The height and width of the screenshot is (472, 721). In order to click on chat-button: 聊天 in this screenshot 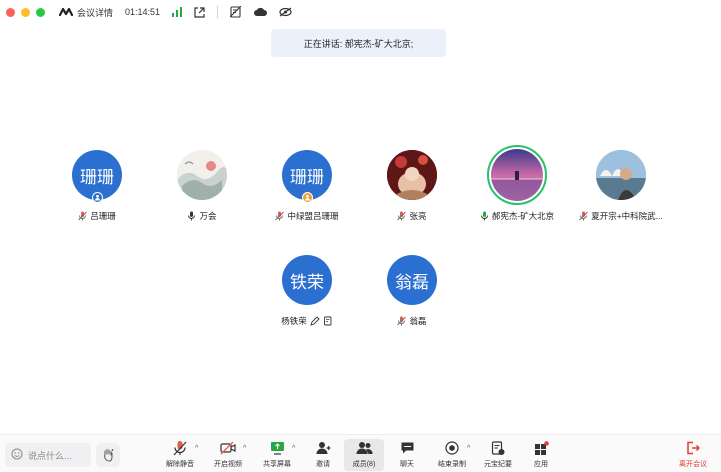, I will do `click(407, 455)`.